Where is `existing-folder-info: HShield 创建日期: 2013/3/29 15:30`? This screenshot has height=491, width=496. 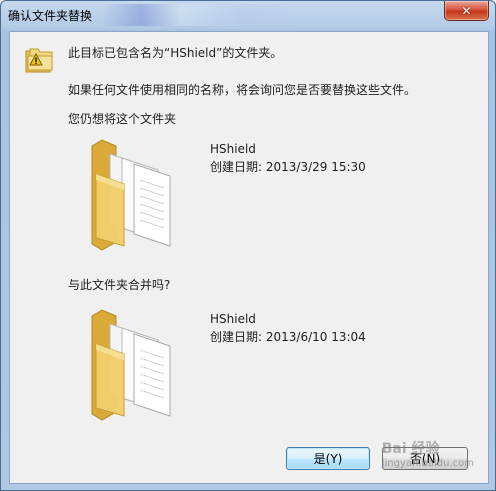 existing-folder-info: HShield 创建日期: 2013/3/29 15:30 is located at coordinates (288, 158).